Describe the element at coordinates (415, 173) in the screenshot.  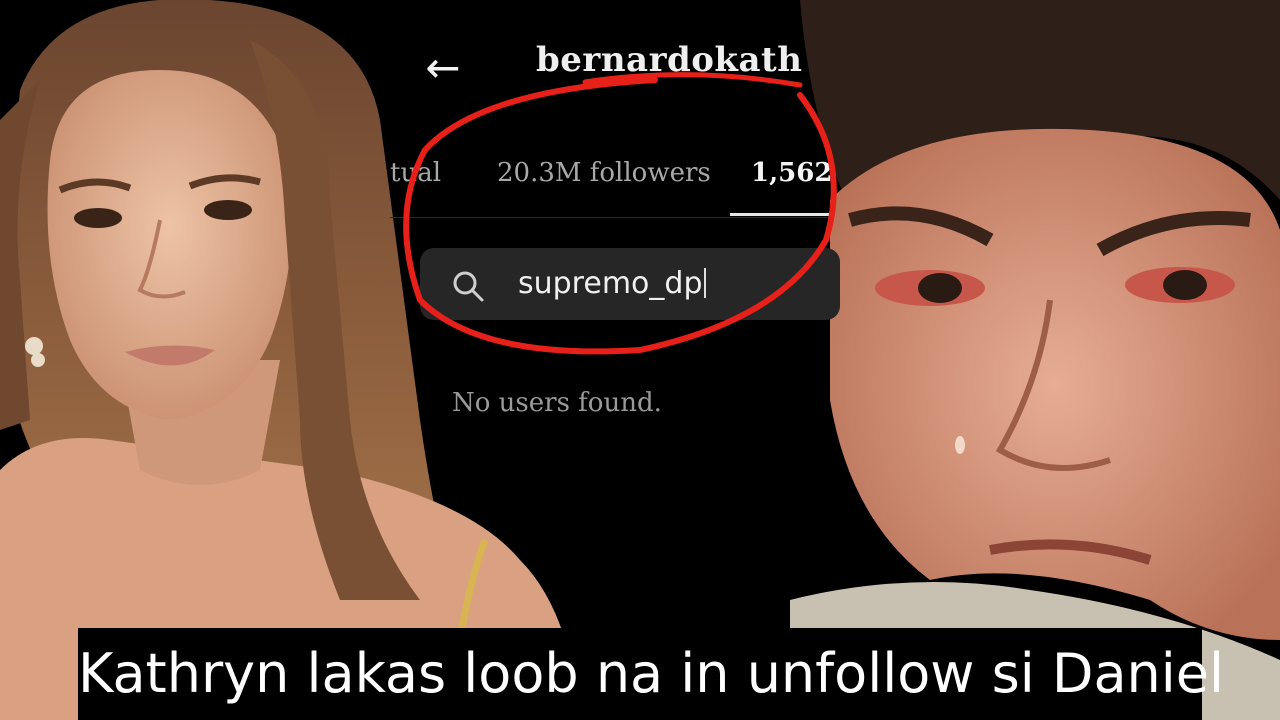
I see `tab-mutual: tual` at that location.